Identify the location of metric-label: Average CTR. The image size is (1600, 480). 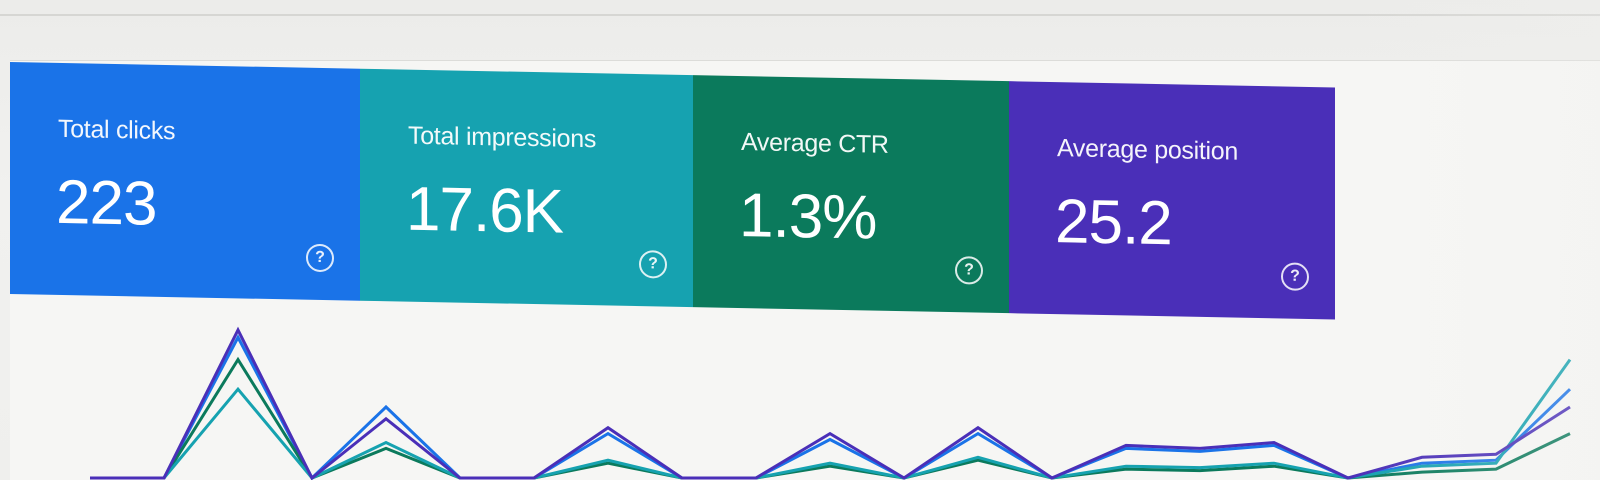
(815, 143).